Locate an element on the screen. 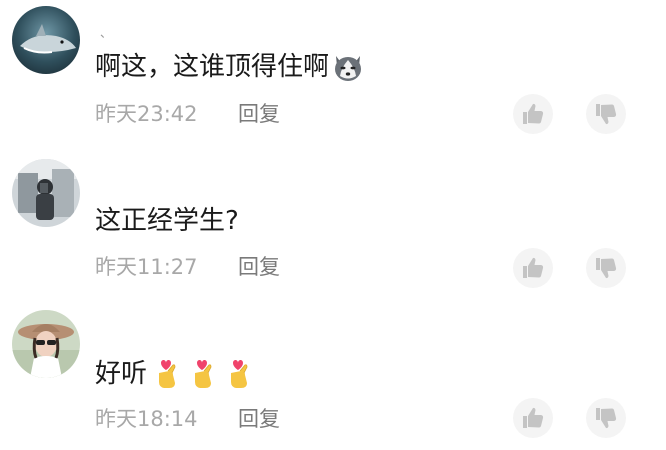 Image resolution: width=666 pixels, height=450 pixels. username: 、 is located at coordinates (106, 33).